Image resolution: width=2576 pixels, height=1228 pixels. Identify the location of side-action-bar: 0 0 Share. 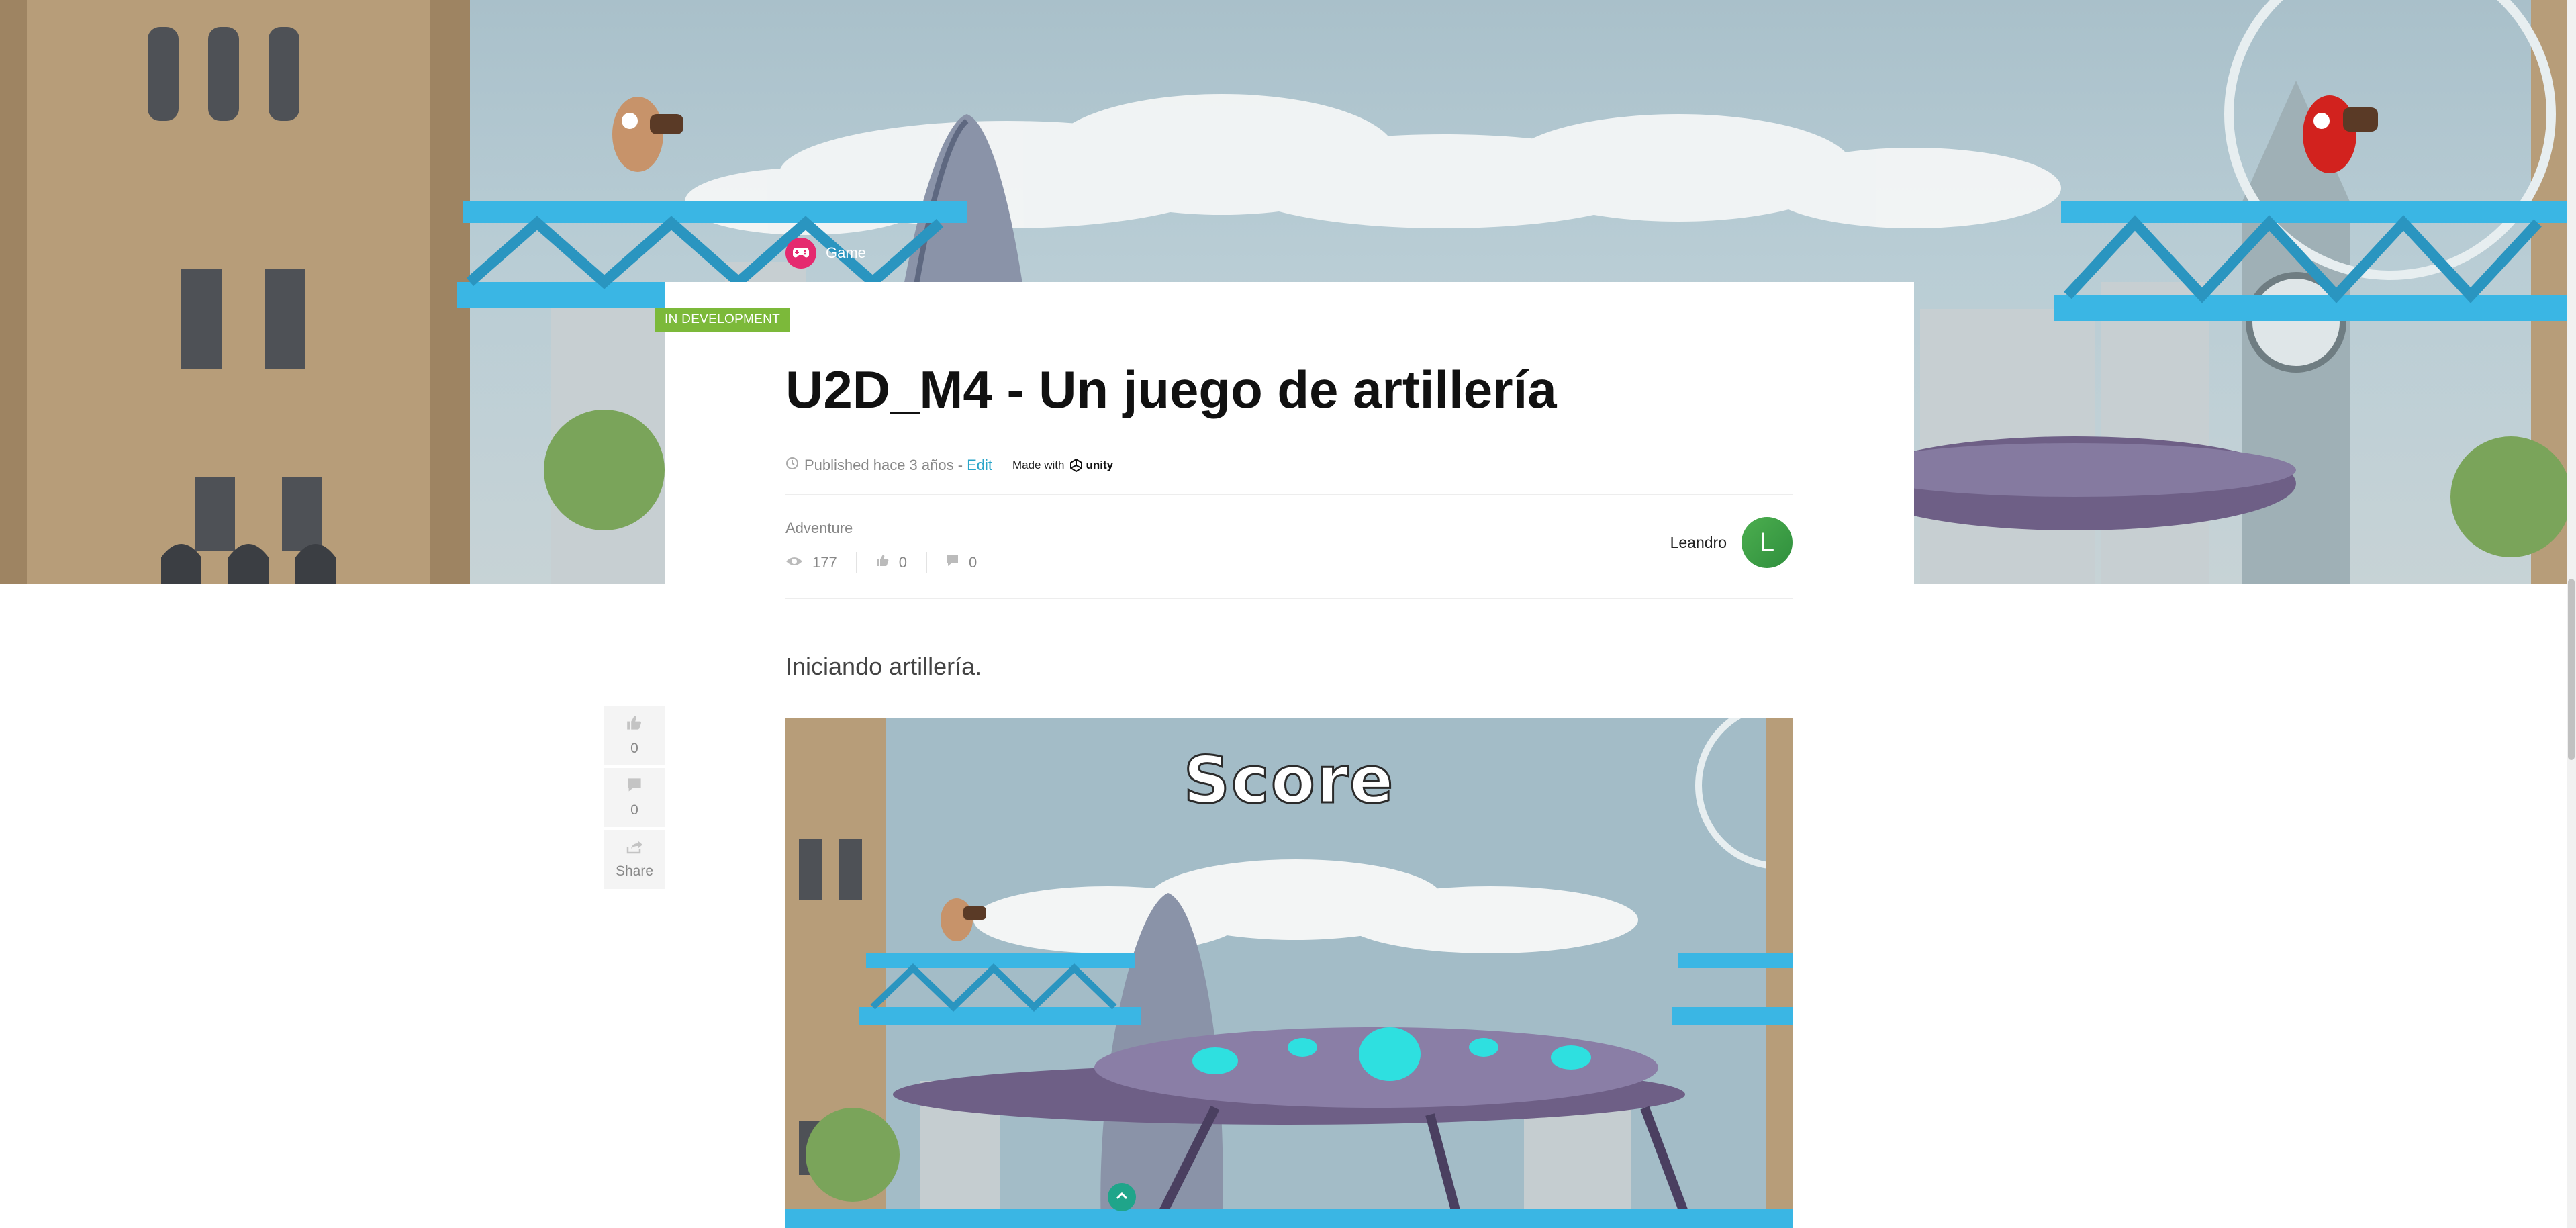
(634, 799).